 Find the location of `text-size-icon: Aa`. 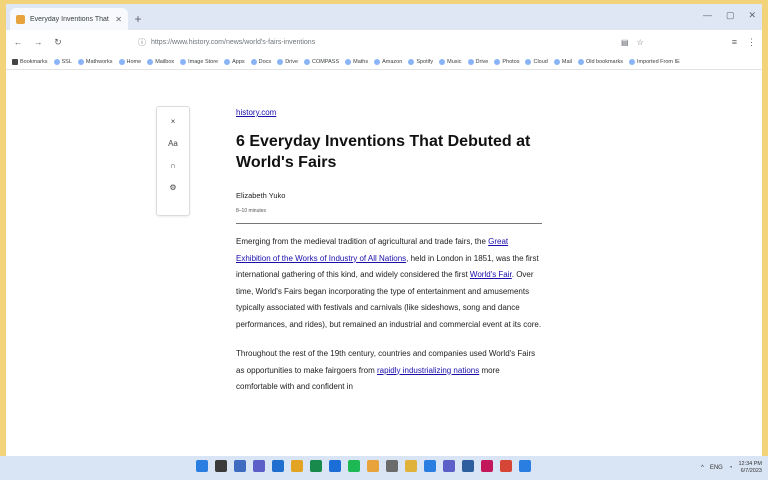

text-size-icon: Aa is located at coordinates (173, 144).